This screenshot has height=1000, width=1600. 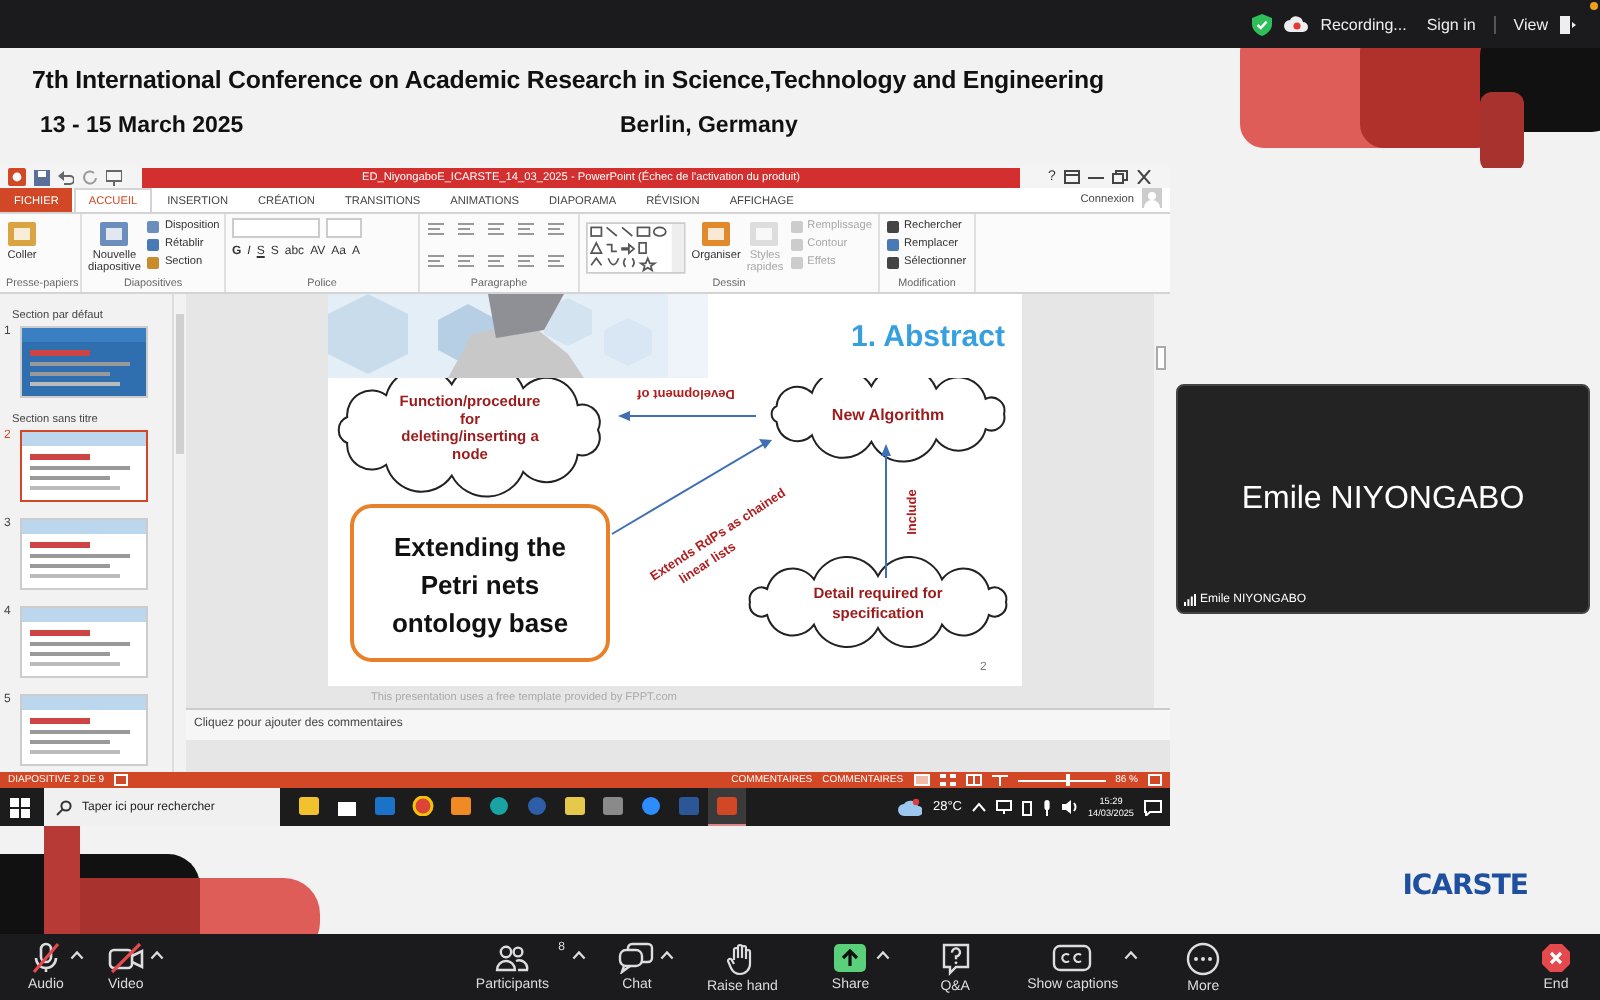 I want to click on fit-slide-icon, so click(x=1155, y=780).